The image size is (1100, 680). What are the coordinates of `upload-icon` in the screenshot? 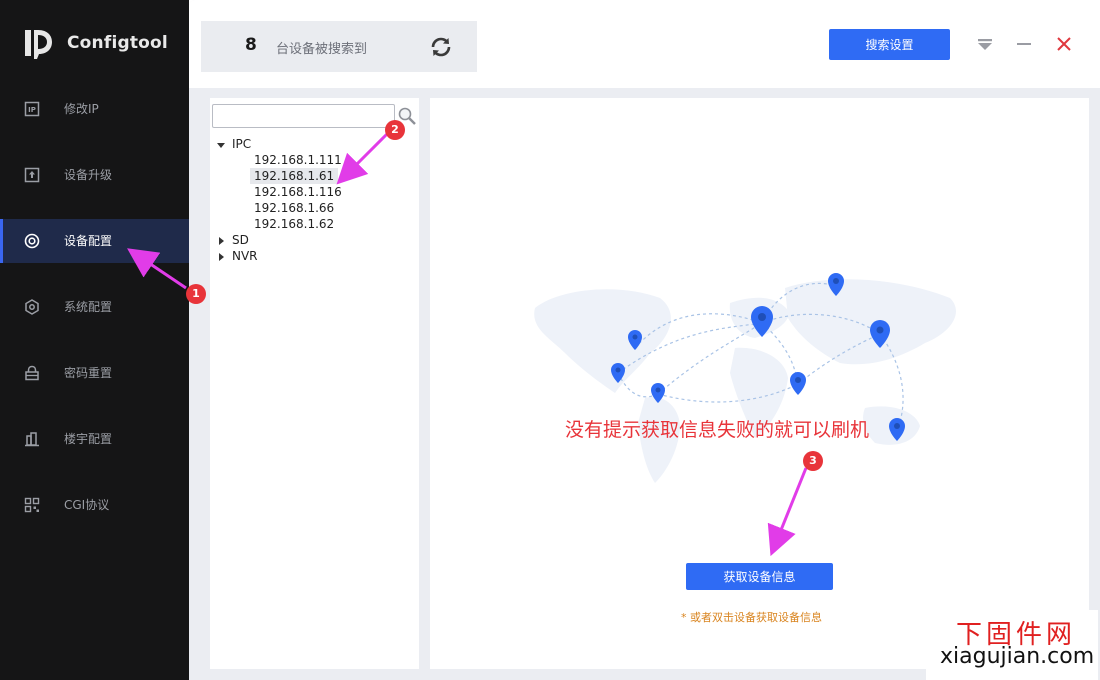 It's located at (32, 175).